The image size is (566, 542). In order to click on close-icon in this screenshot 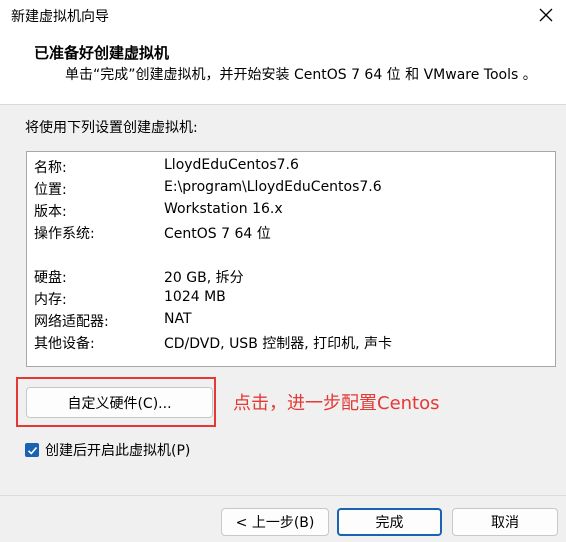, I will do `click(546, 15)`.